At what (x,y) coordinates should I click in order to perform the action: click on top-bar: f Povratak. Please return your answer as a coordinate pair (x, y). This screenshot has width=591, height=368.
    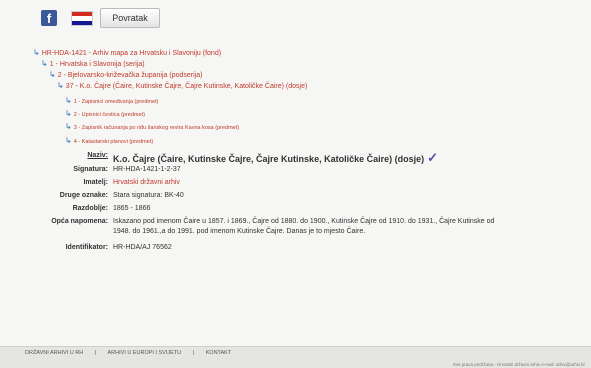
    Looking at the image, I should click on (295, 20).